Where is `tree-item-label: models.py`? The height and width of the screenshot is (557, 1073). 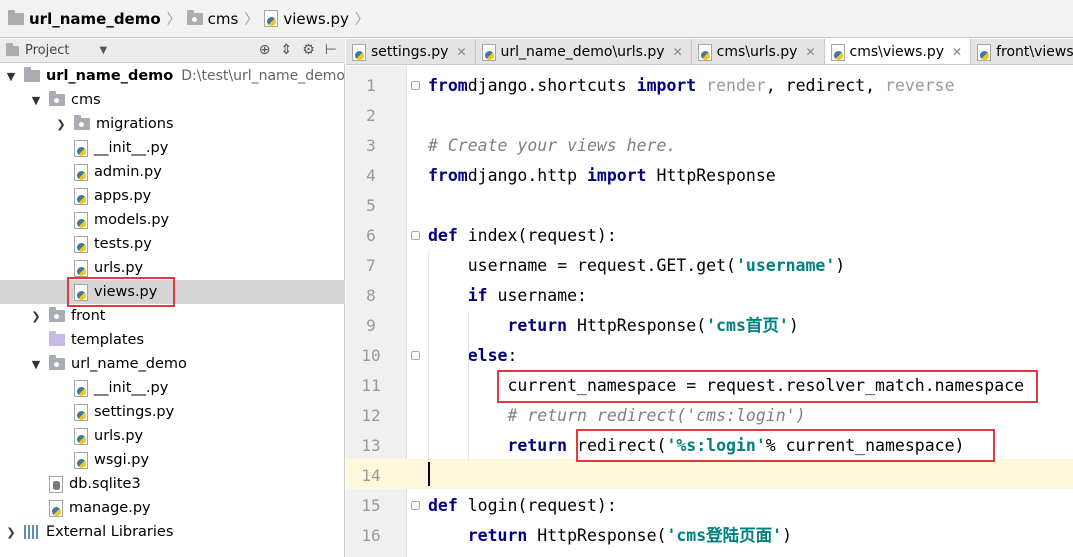
tree-item-label: models.py is located at coordinates (132, 220).